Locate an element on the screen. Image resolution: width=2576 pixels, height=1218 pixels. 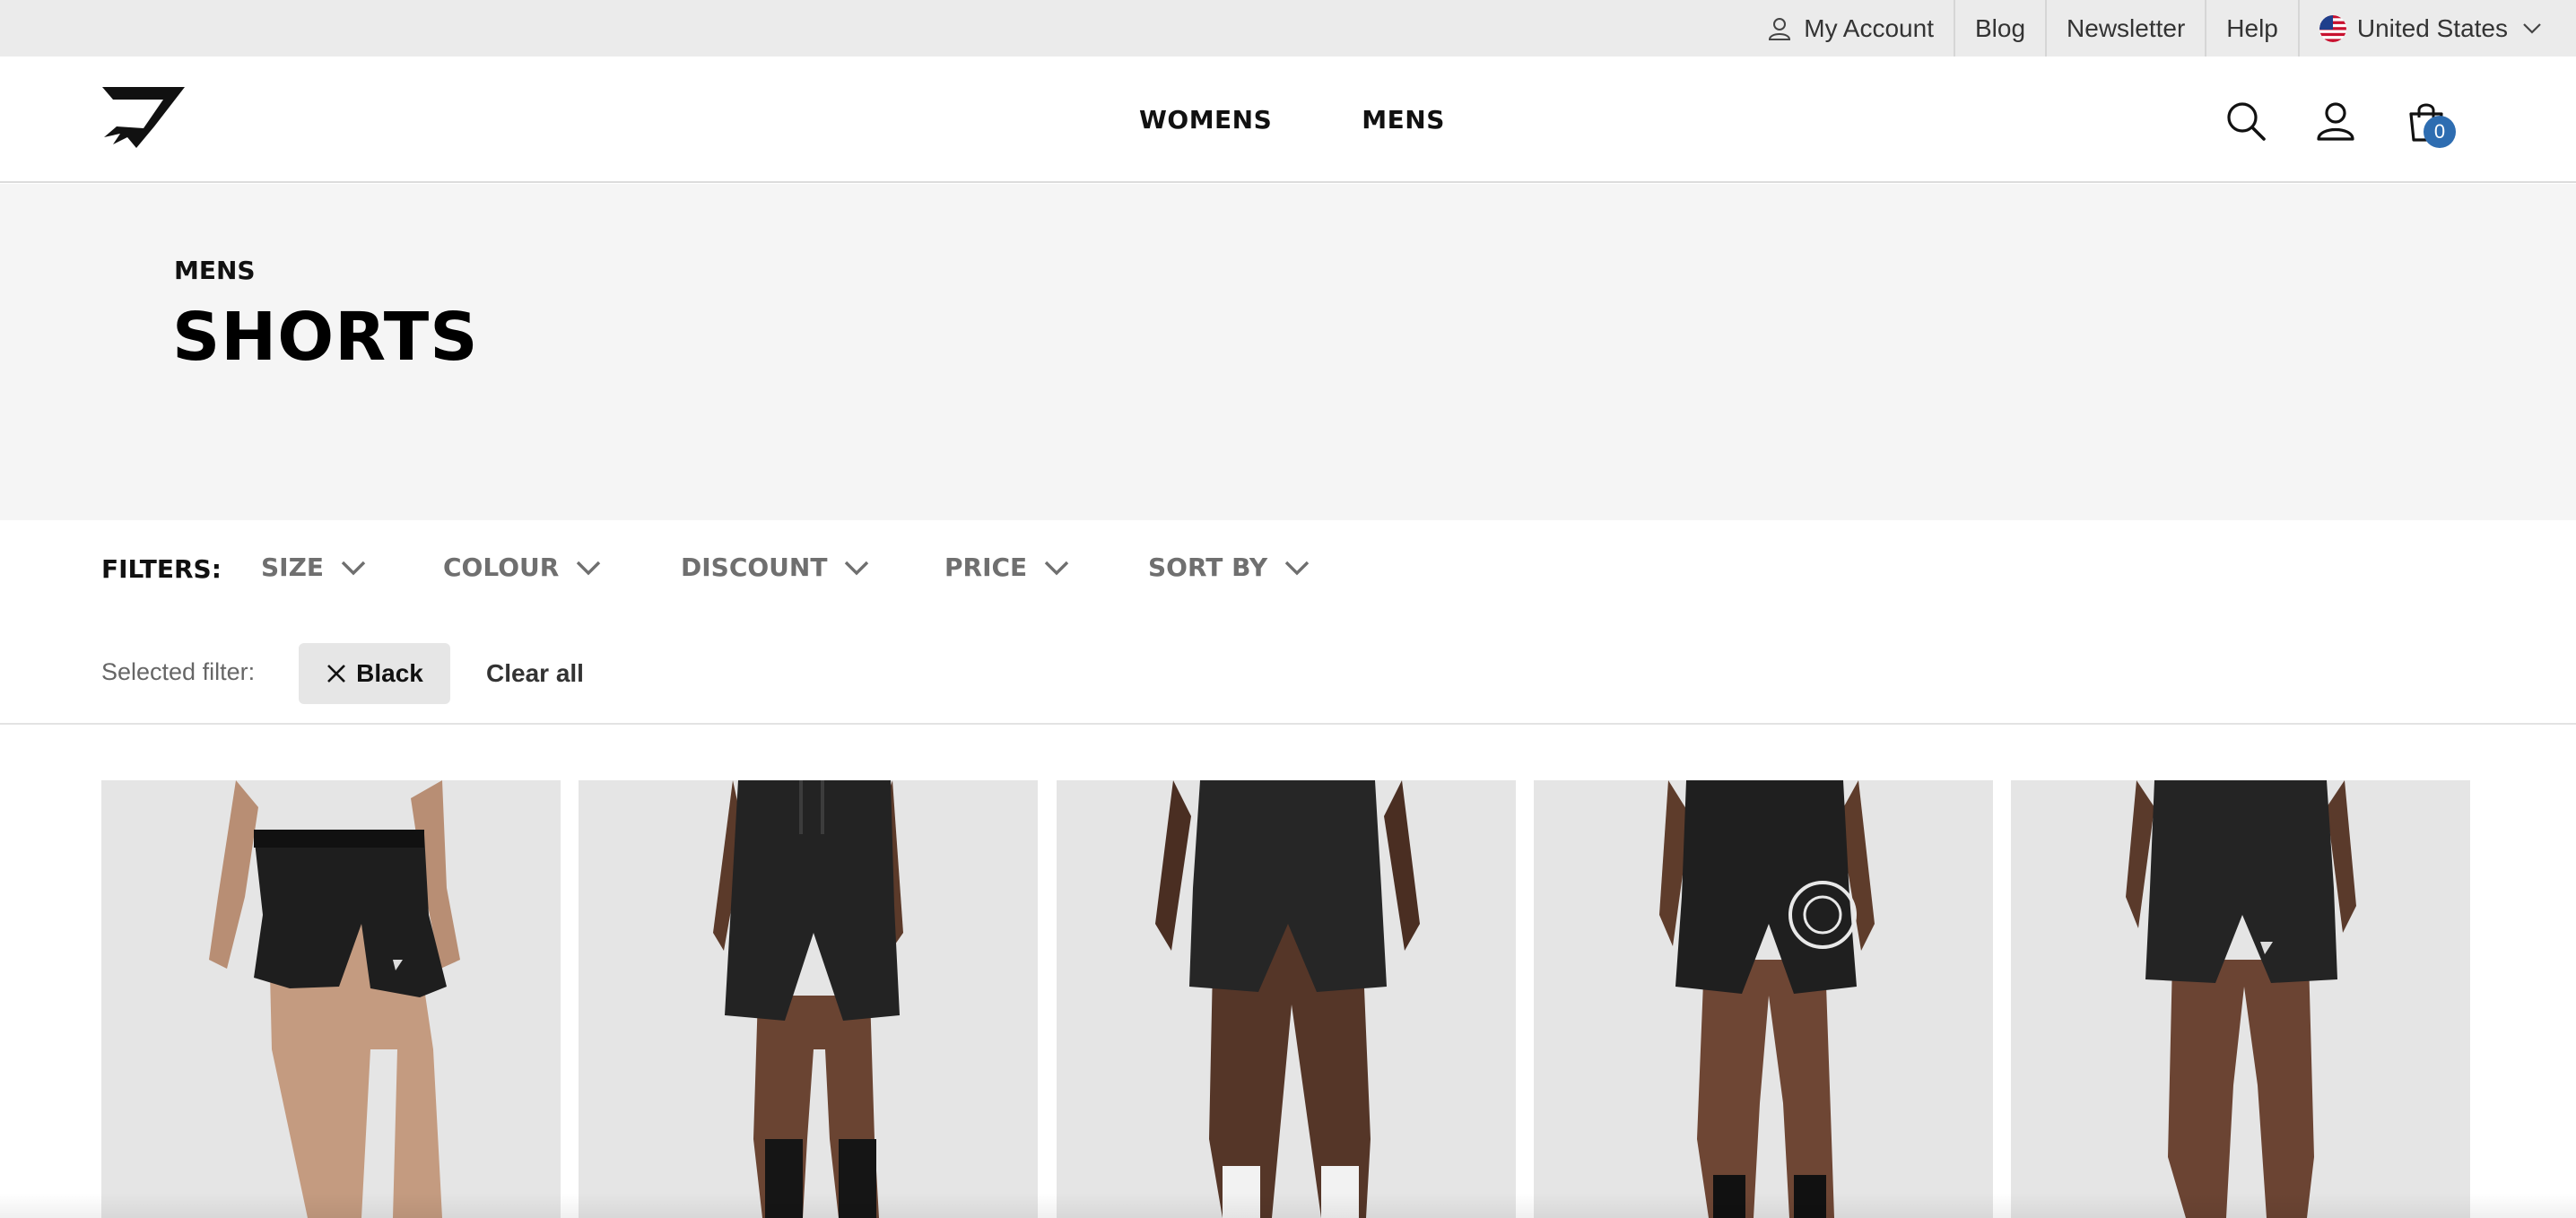
user-icon is located at coordinates (1780, 29).